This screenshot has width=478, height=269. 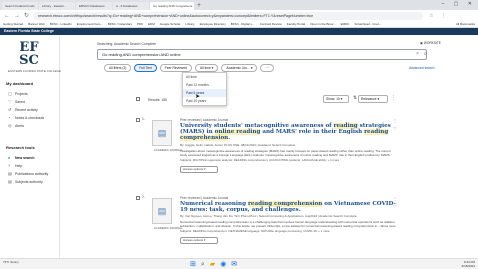 What do you see at coordinates (204, 77) in the screenshot?
I see `time-option: All time` at bounding box center [204, 77].